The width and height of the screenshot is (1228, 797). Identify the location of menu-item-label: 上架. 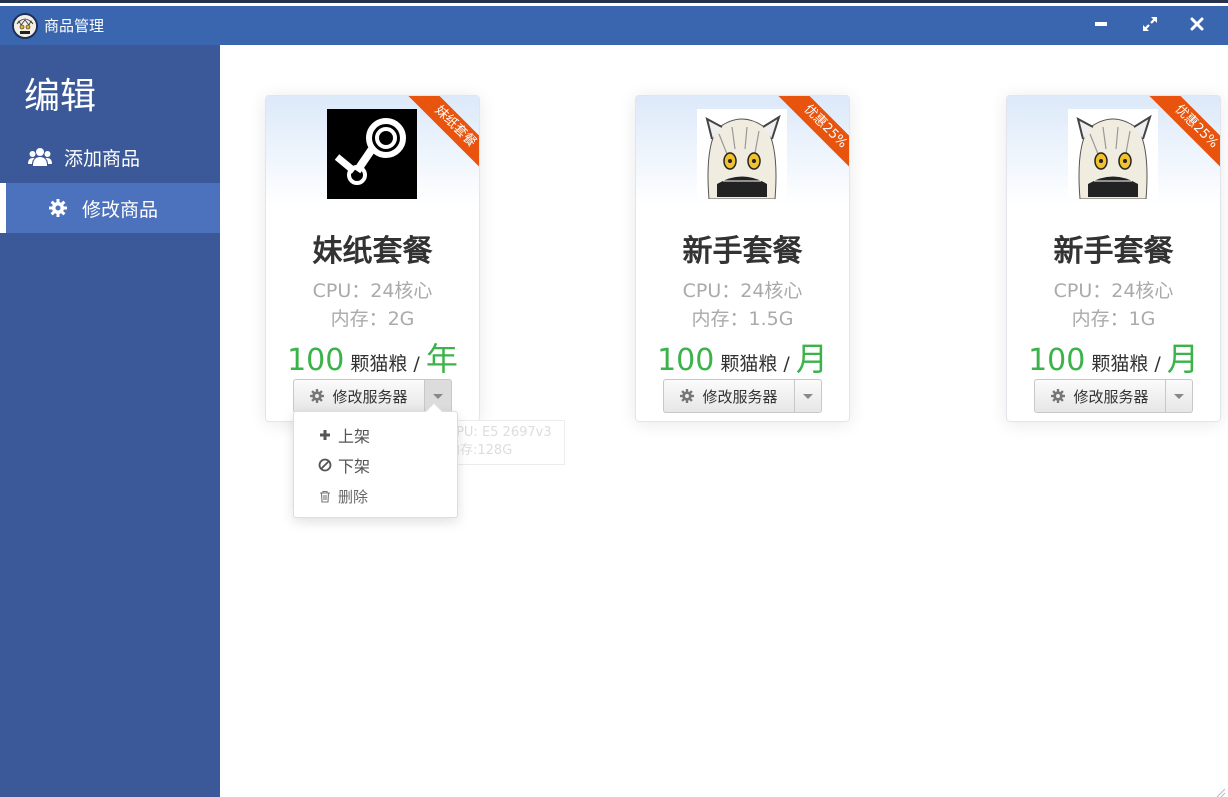
(354, 436).